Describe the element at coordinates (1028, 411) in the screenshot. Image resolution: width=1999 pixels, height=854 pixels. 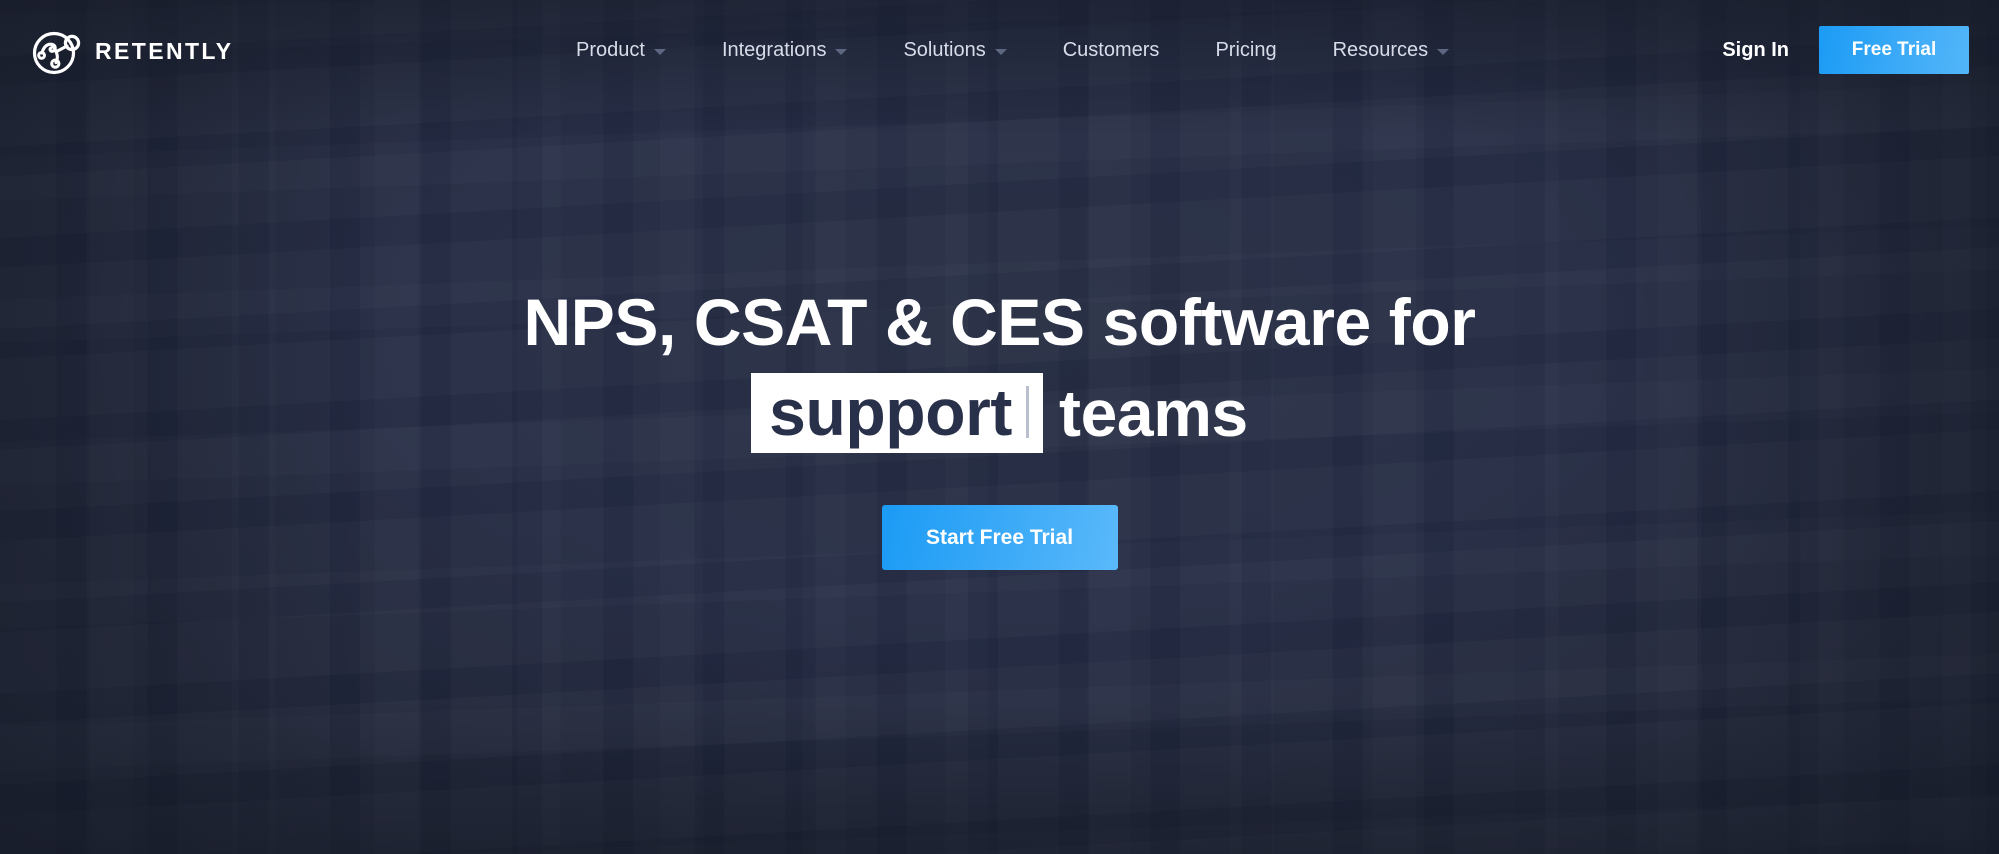
I see `text-cursor-icon` at that location.